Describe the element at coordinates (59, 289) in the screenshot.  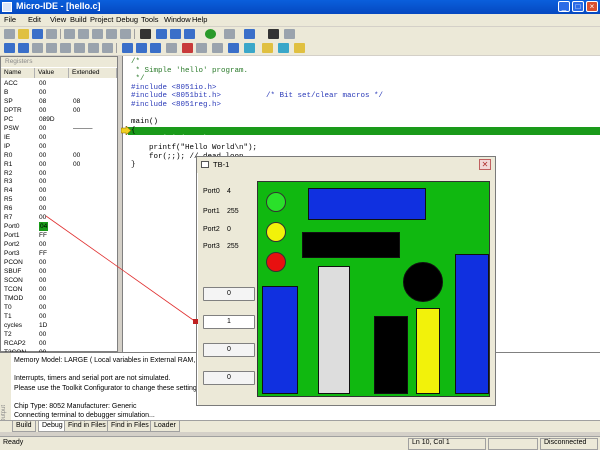
I see `register-row: TCON 00` at that location.